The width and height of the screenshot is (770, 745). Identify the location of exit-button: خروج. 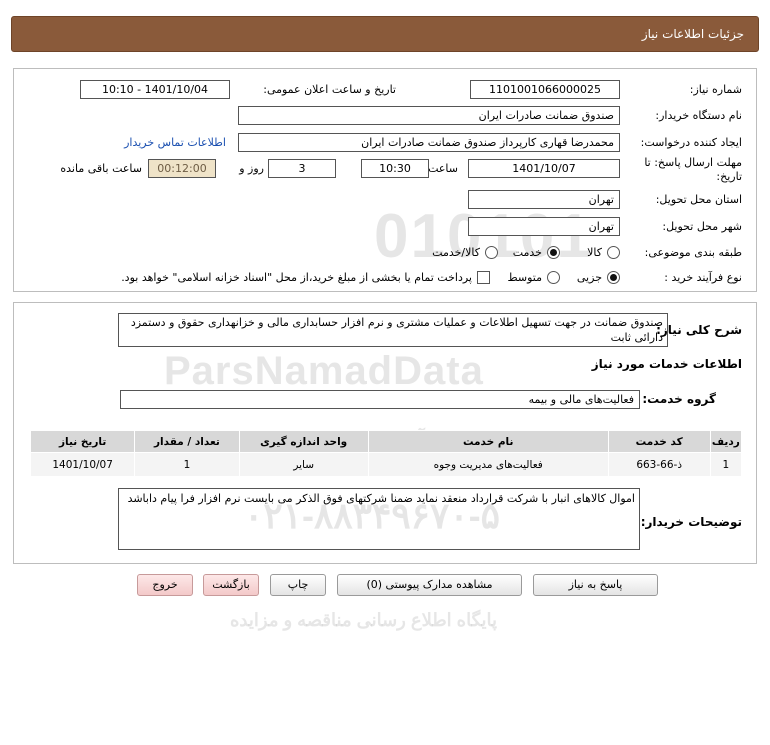
(165, 585).